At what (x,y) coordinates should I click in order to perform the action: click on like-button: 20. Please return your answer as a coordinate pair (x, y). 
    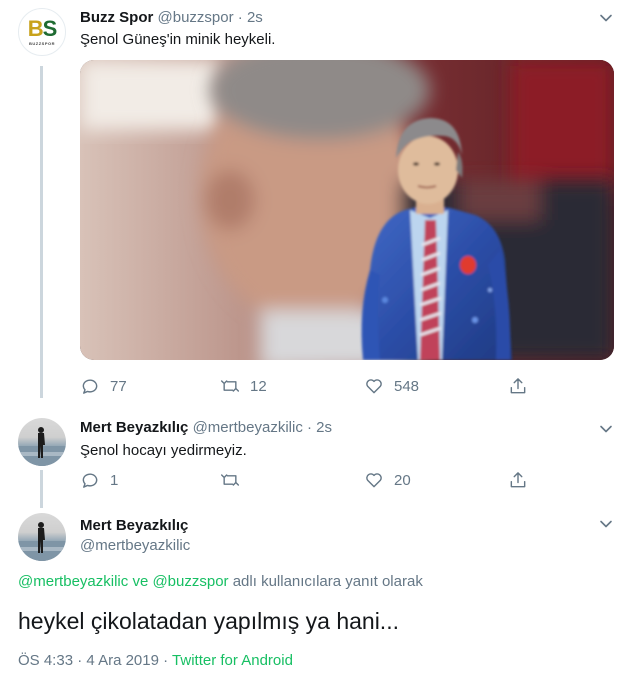
    Looking at the image, I should click on (387, 480).